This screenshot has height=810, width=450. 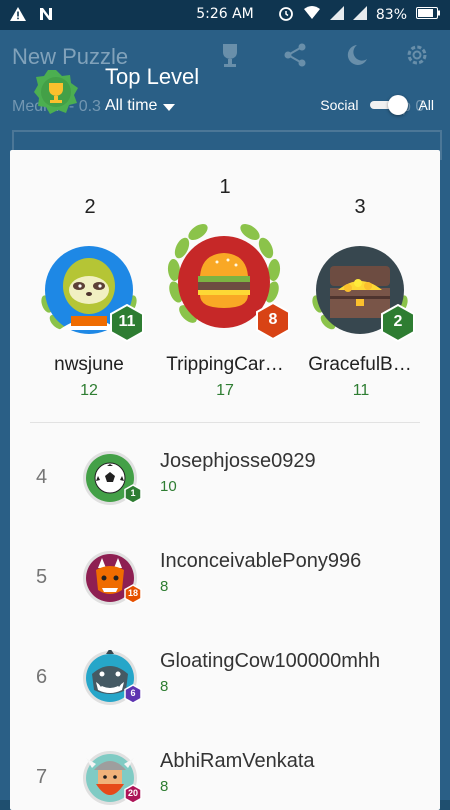 What do you see at coordinates (426, 105) in the screenshot?
I see `toggle-right-label: All` at bounding box center [426, 105].